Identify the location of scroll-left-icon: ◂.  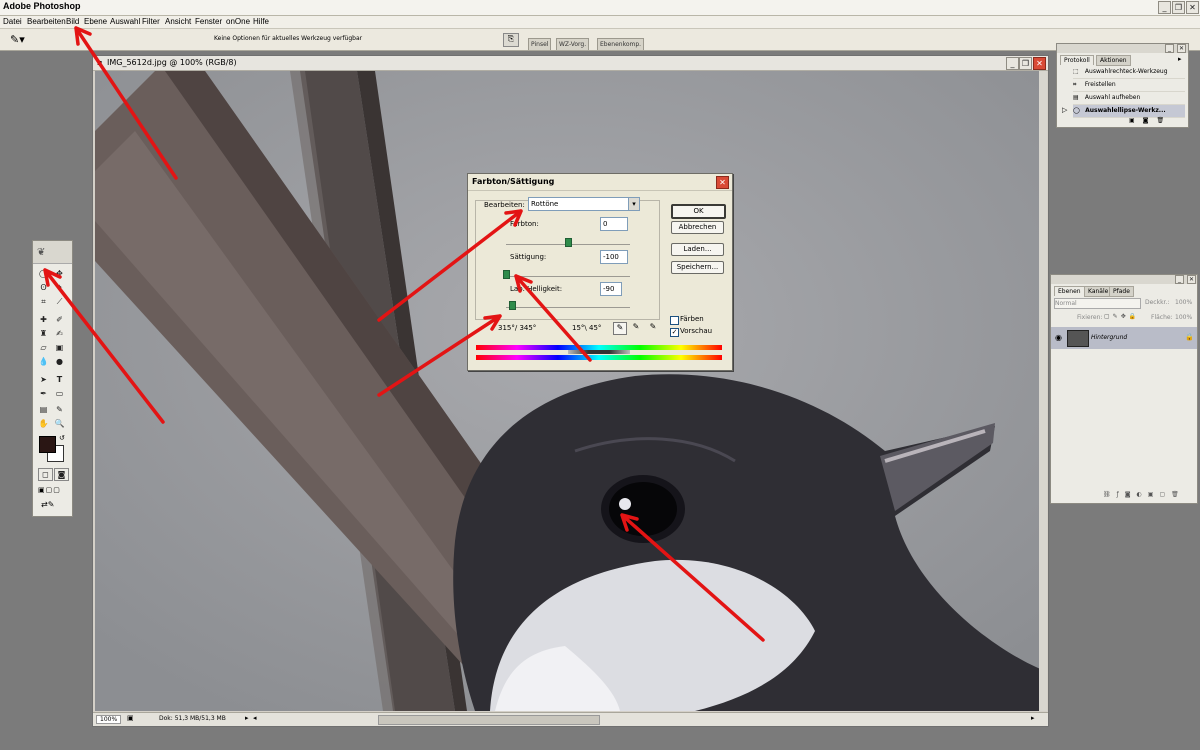
(255, 718).